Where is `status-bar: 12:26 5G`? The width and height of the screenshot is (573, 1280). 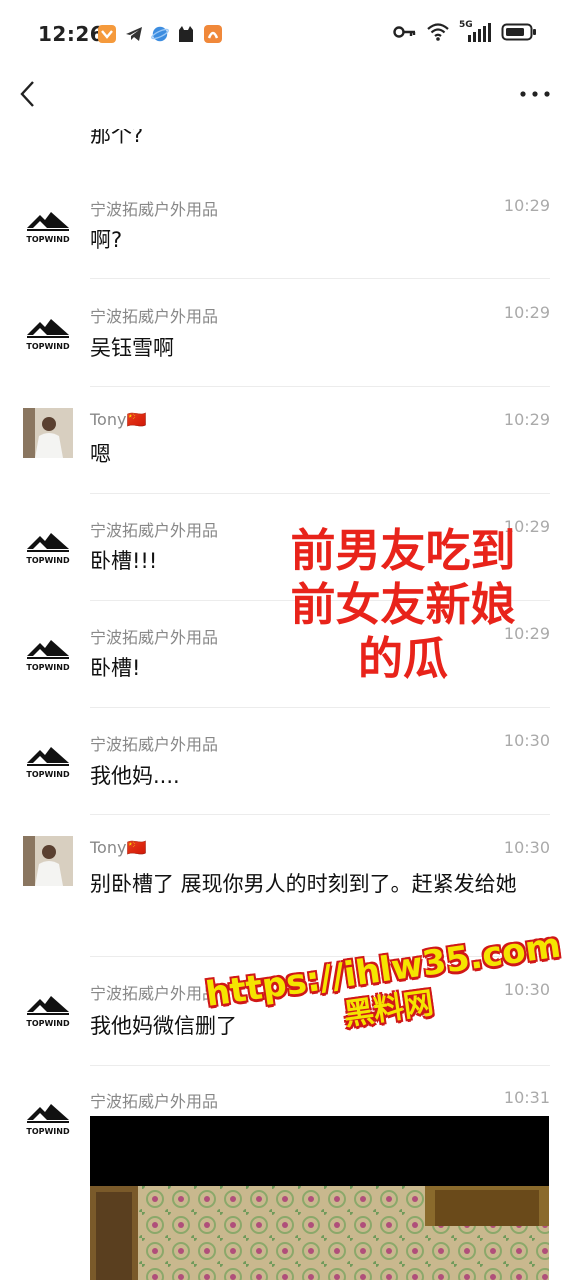
status-bar: 12:26 5G is located at coordinates (286, 33).